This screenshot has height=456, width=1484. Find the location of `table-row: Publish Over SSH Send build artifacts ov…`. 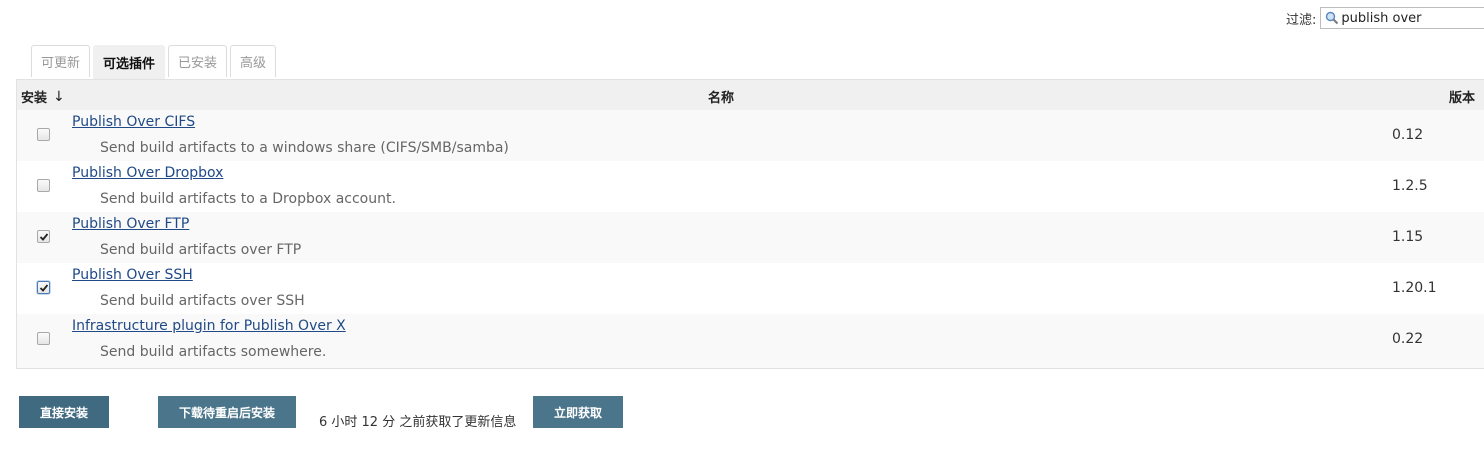

table-row: Publish Over SSH Send build artifacts ov… is located at coordinates (750, 288).